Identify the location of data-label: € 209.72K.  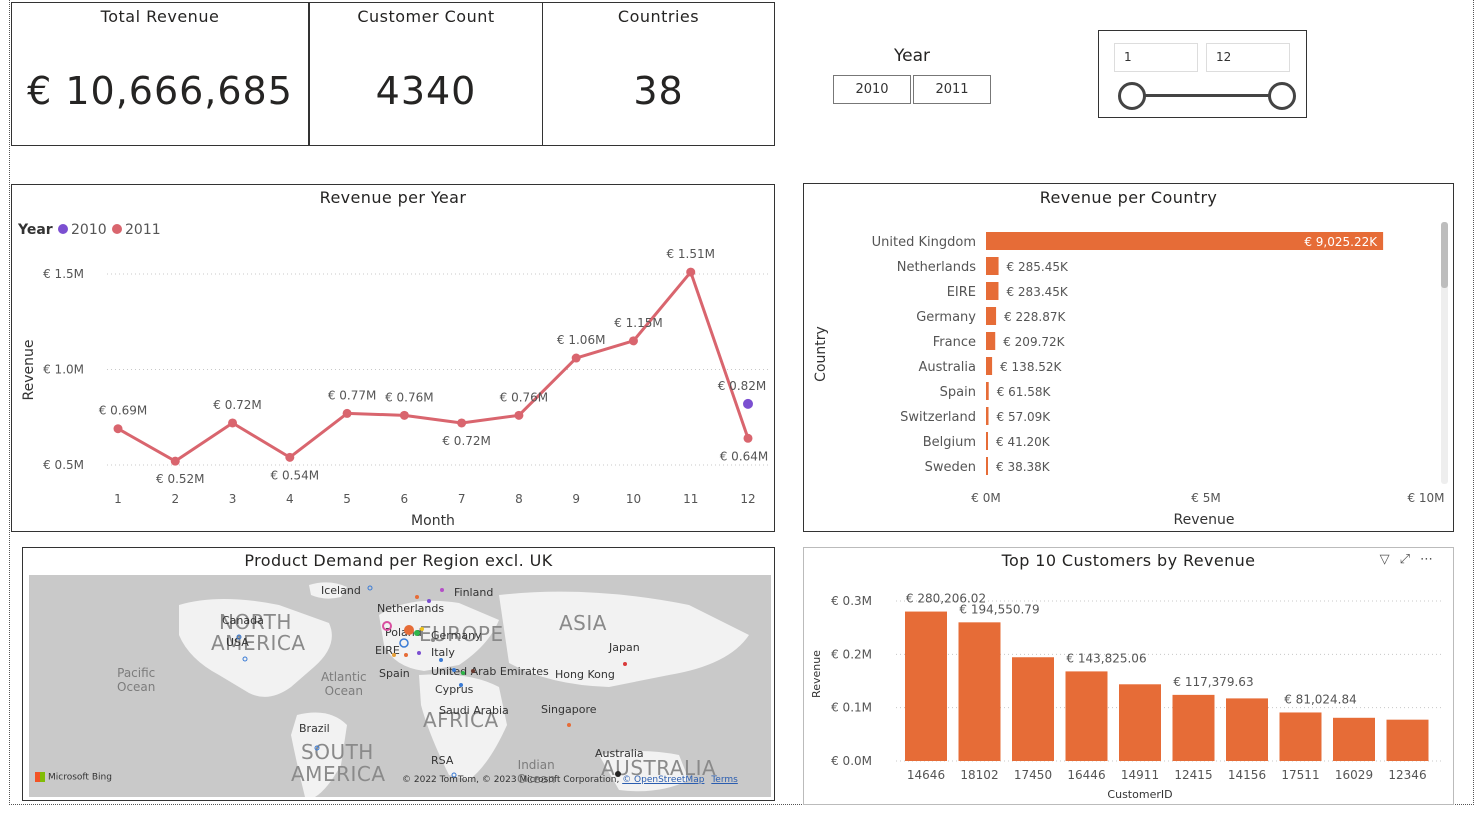
(1034, 342).